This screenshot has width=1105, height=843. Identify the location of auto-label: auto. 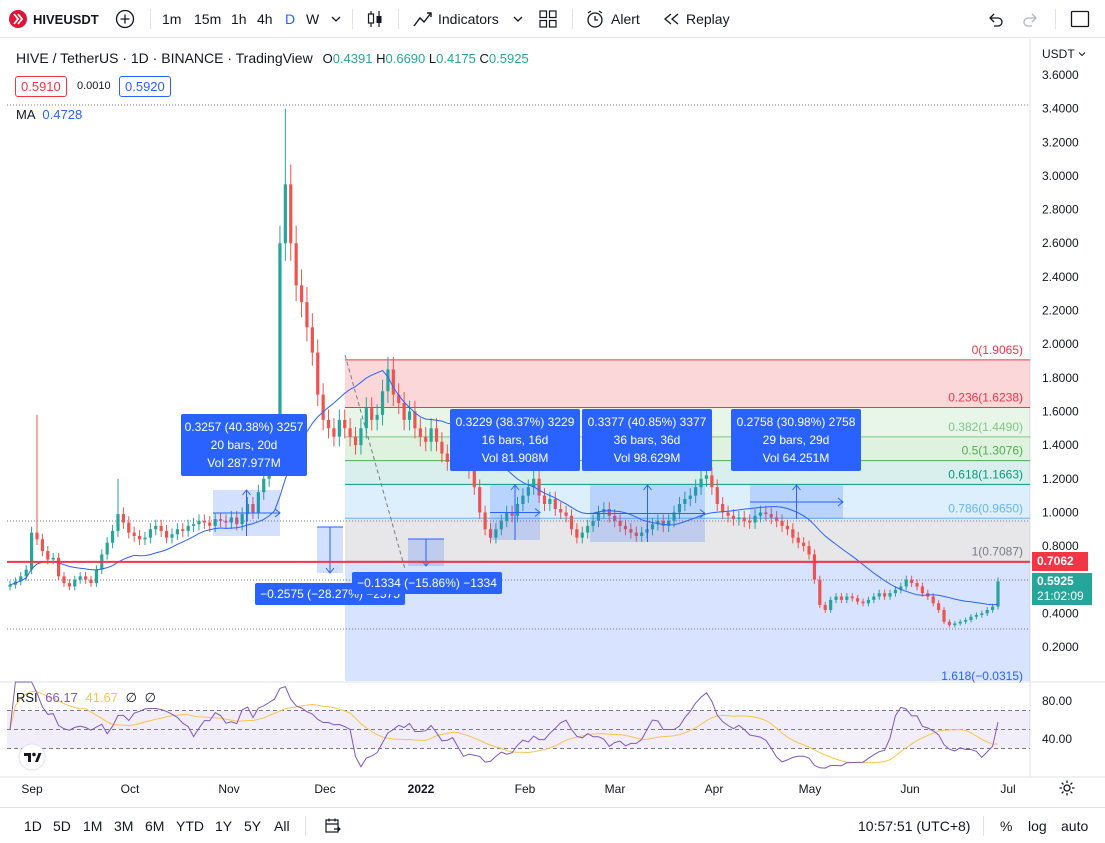
(1075, 825).